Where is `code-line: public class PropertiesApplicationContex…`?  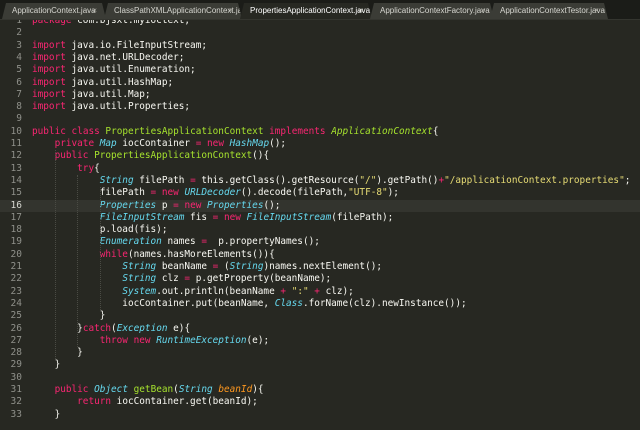 code-line: public class PropertiesApplicationContex… is located at coordinates (235, 132).